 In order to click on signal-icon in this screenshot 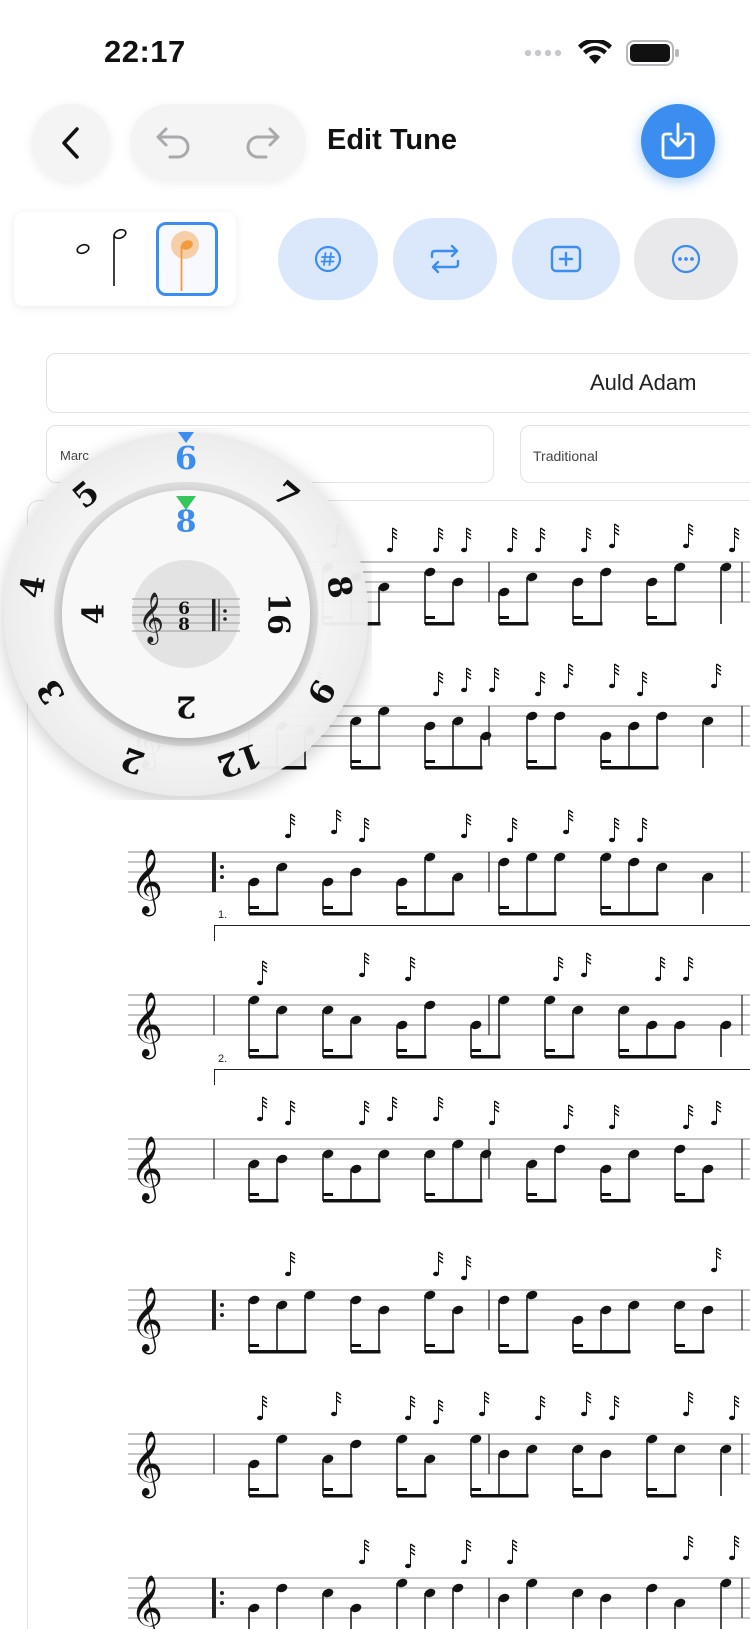, I will do `click(543, 53)`.